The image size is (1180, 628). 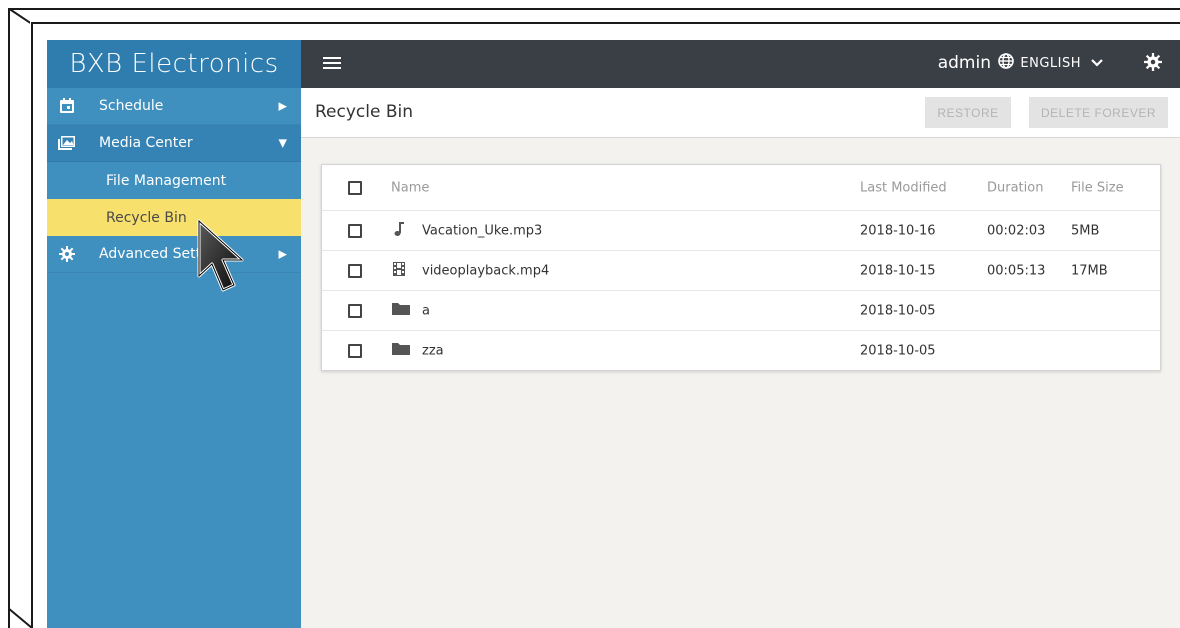 I want to click on hamburger-menu-icon, so click(x=332, y=63).